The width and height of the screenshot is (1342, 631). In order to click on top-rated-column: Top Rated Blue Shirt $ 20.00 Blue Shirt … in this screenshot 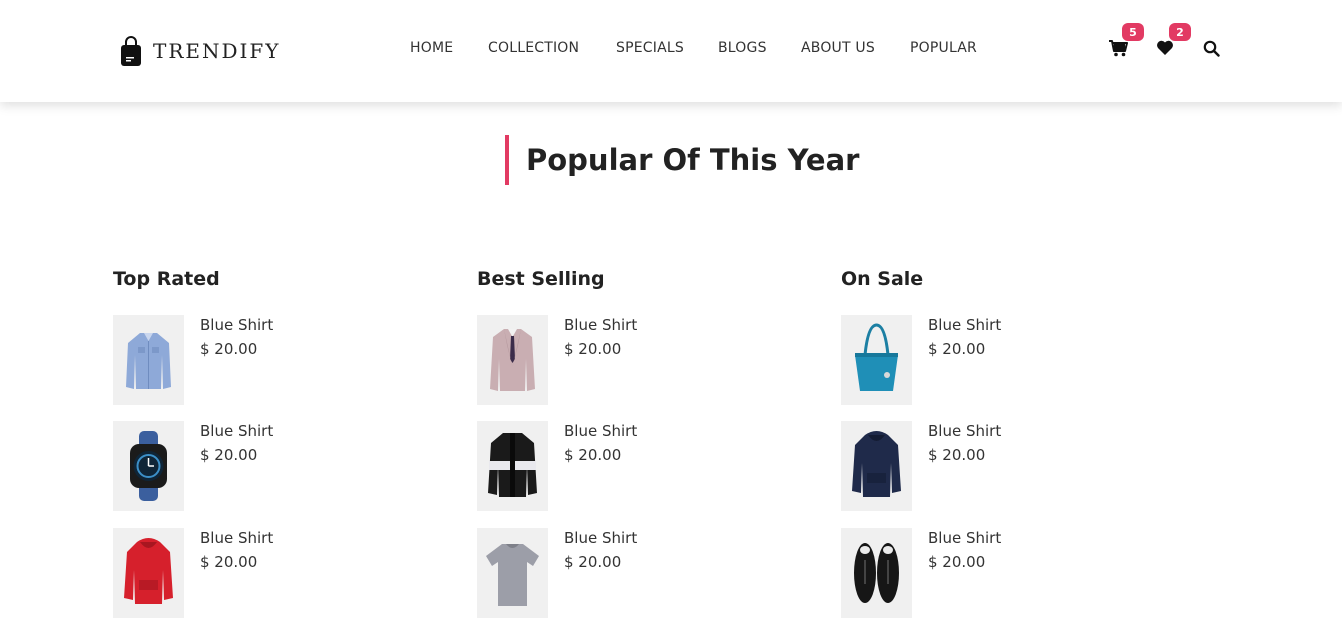, I will do `click(278, 441)`.